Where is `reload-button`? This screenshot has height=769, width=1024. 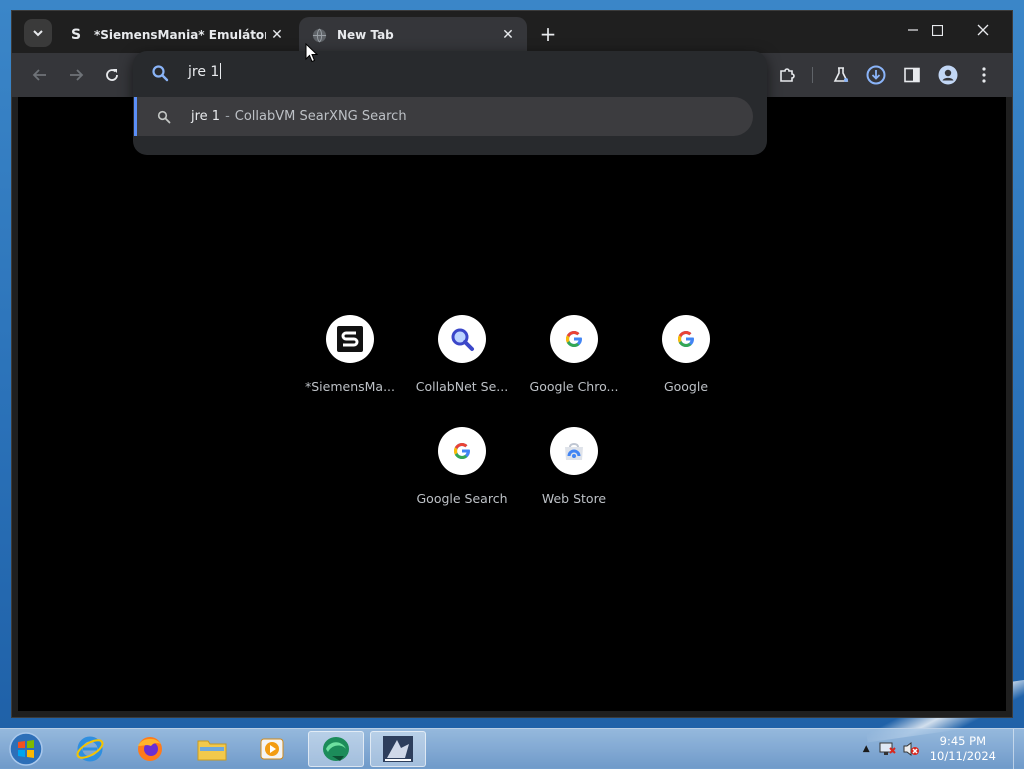 reload-button is located at coordinates (112, 75).